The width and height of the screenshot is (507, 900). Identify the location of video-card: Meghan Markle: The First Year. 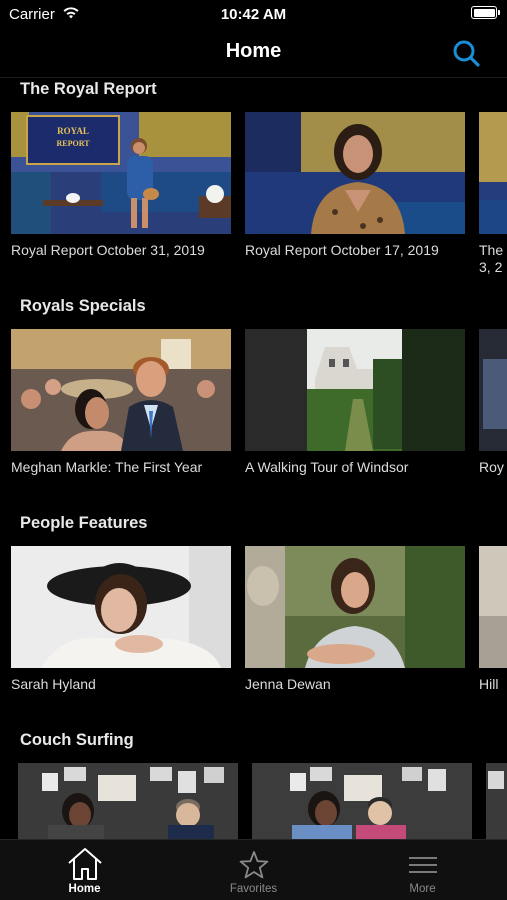
(121, 402).